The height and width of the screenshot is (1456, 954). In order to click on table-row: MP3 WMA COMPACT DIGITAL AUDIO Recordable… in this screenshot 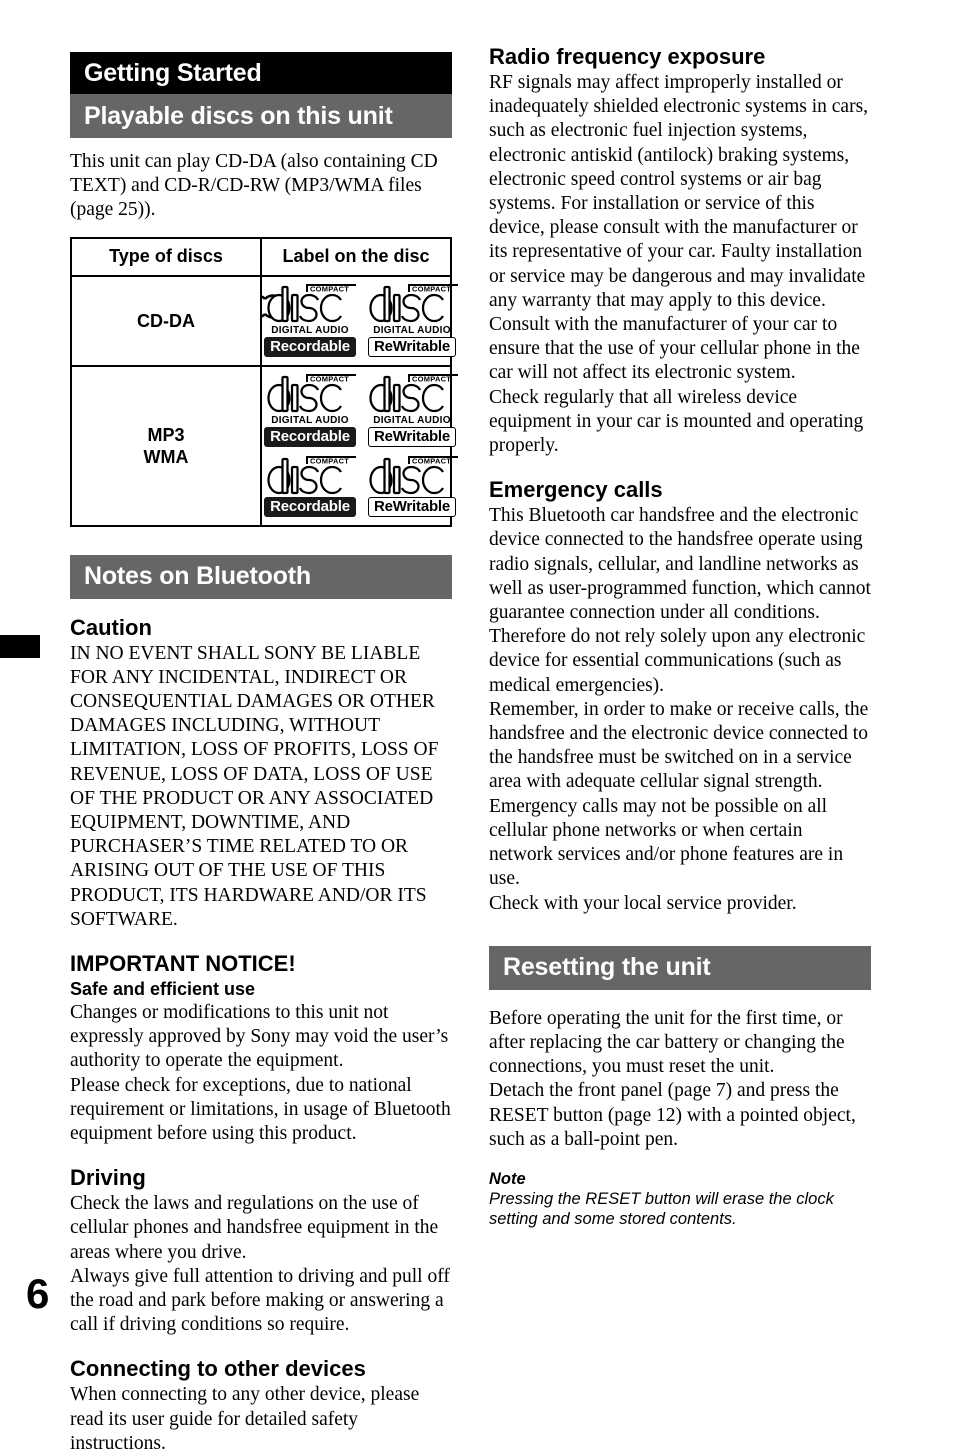, I will do `click(264, 445)`.